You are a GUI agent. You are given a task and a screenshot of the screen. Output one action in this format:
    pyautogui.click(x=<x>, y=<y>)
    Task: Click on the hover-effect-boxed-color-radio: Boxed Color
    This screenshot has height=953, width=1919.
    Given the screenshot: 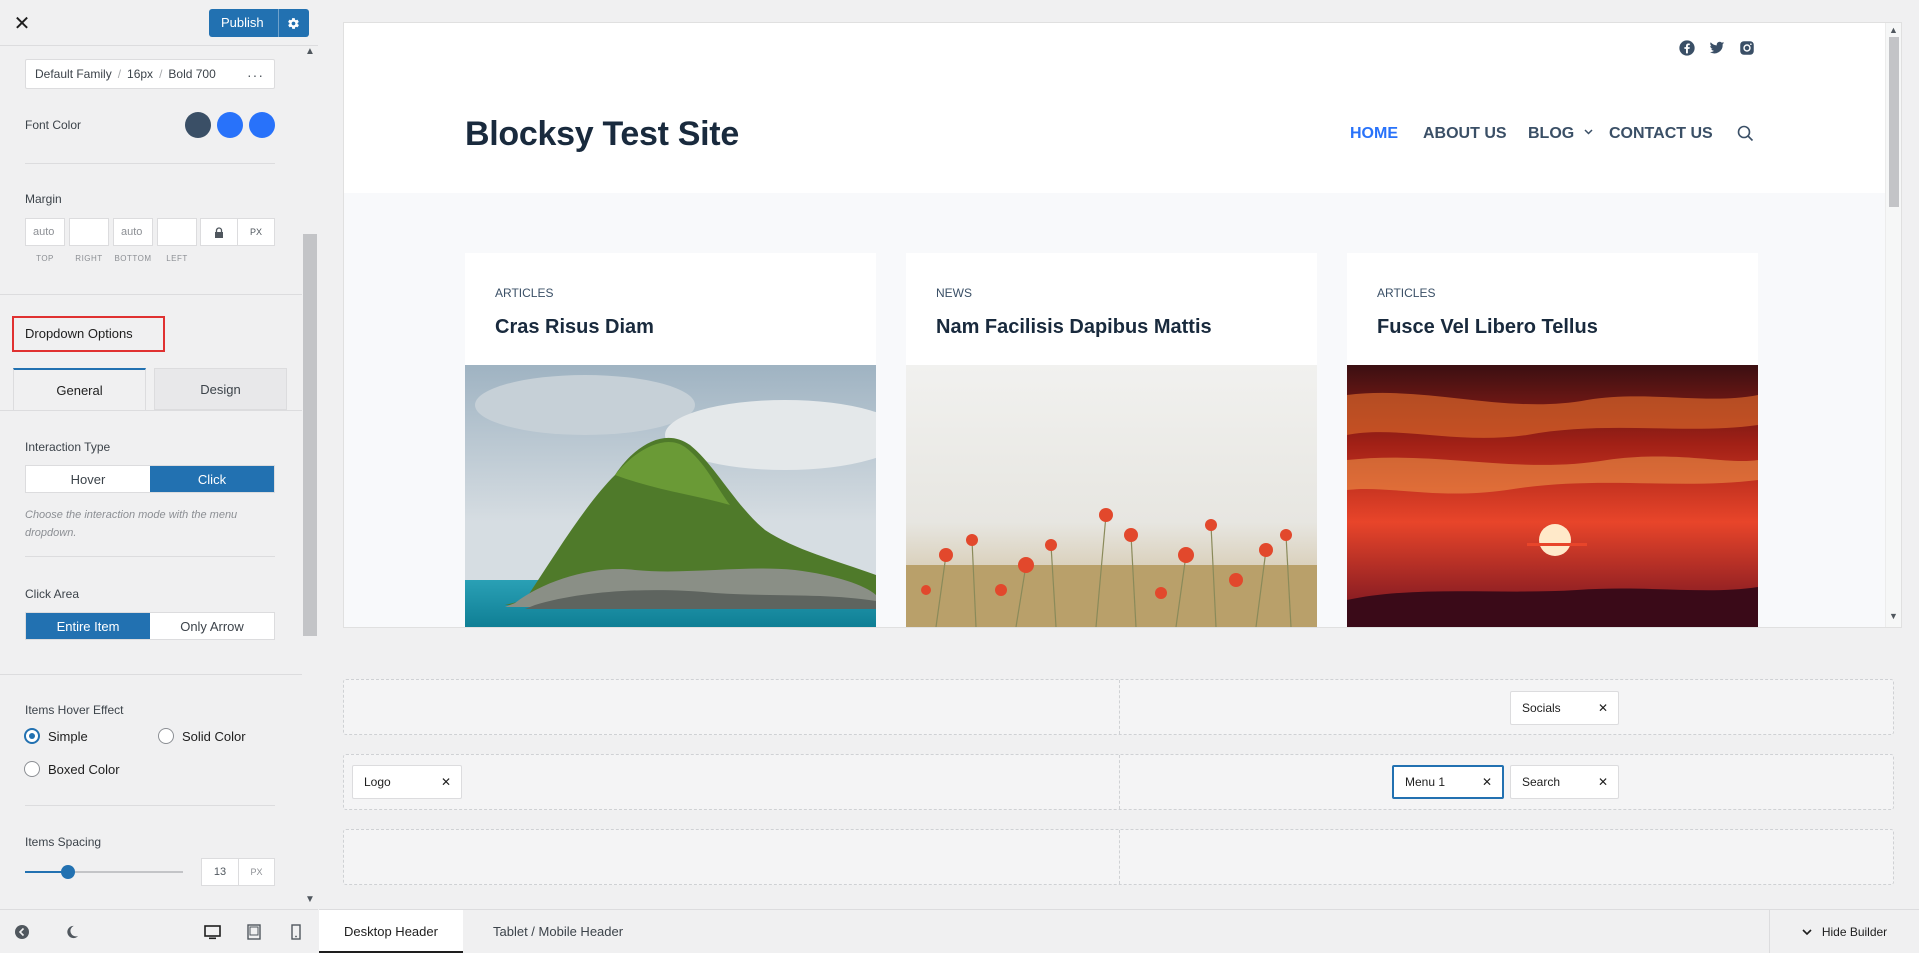 What is the action you would take?
    pyautogui.click(x=72, y=769)
    